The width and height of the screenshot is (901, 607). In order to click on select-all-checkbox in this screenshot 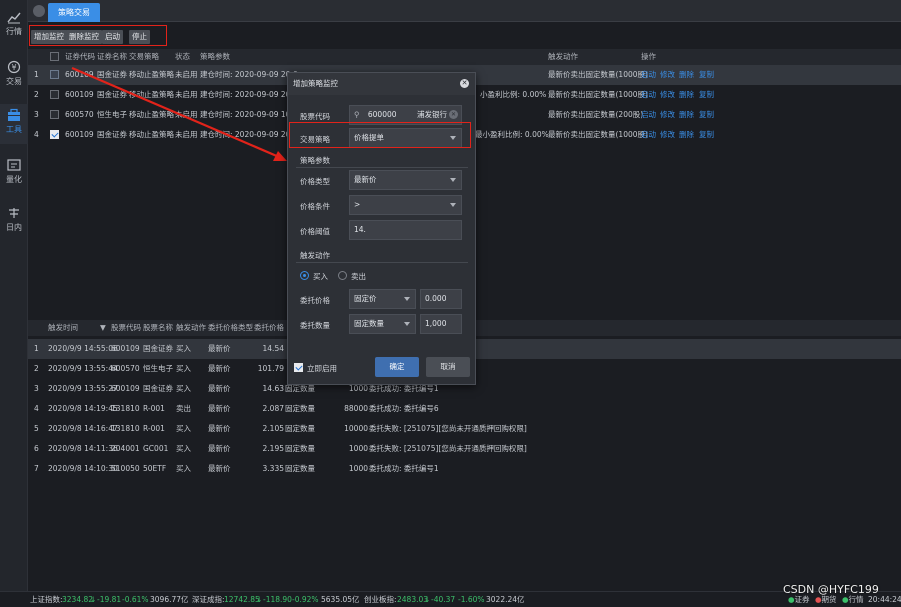, I will do `click(54, 56)`.